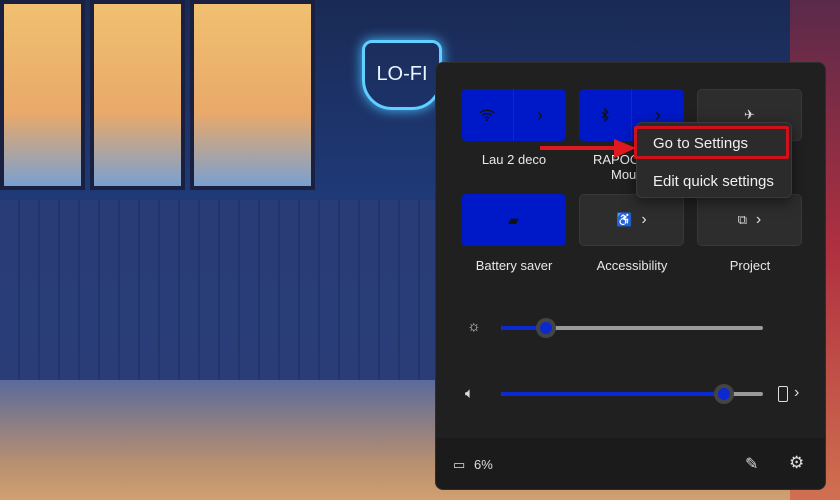 The width and height of the screenshot is (840, 500). I want to click on accessibility-chevron-icon: ›, so click(644, 219).